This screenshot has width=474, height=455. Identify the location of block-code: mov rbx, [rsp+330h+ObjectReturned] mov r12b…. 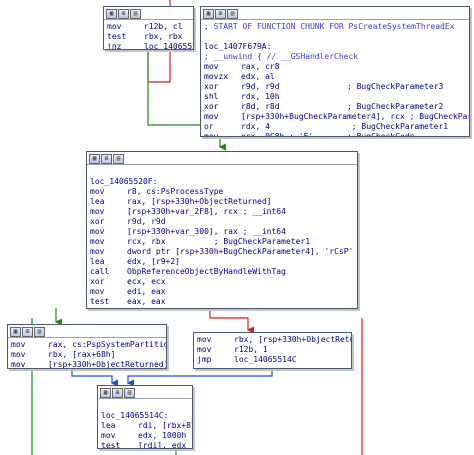
(272, 350).